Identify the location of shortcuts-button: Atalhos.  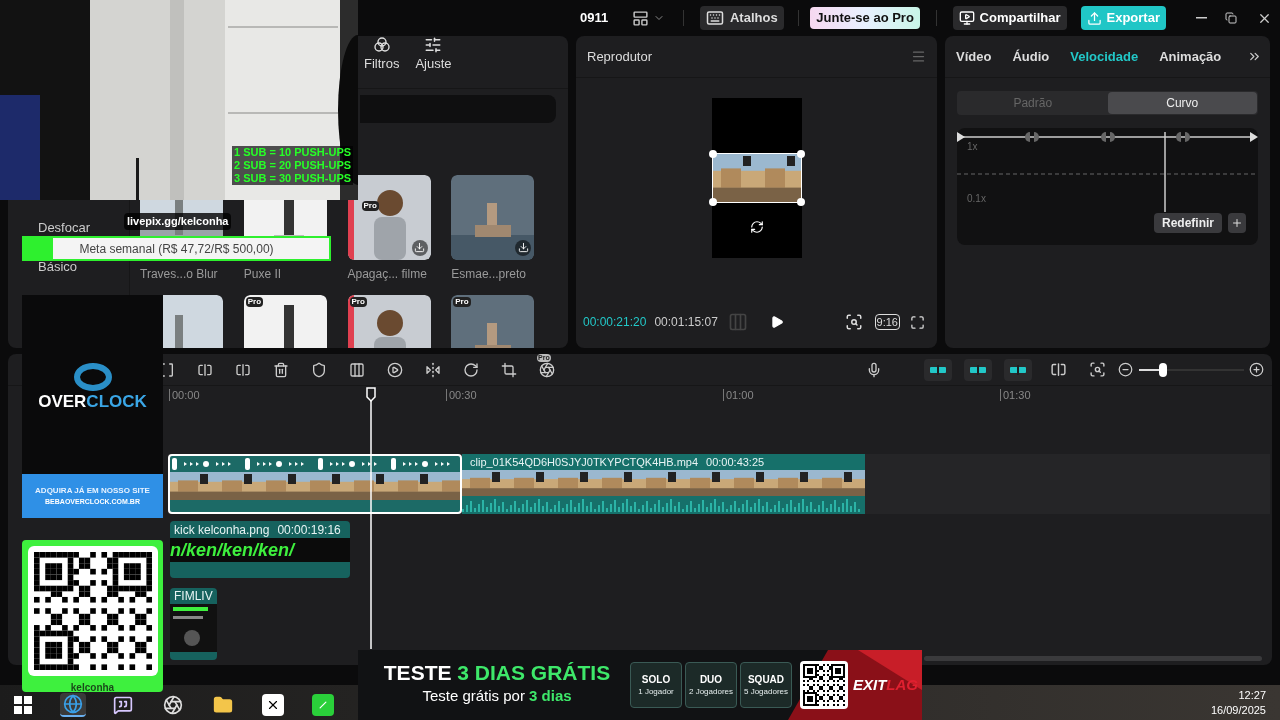
(741, 18).